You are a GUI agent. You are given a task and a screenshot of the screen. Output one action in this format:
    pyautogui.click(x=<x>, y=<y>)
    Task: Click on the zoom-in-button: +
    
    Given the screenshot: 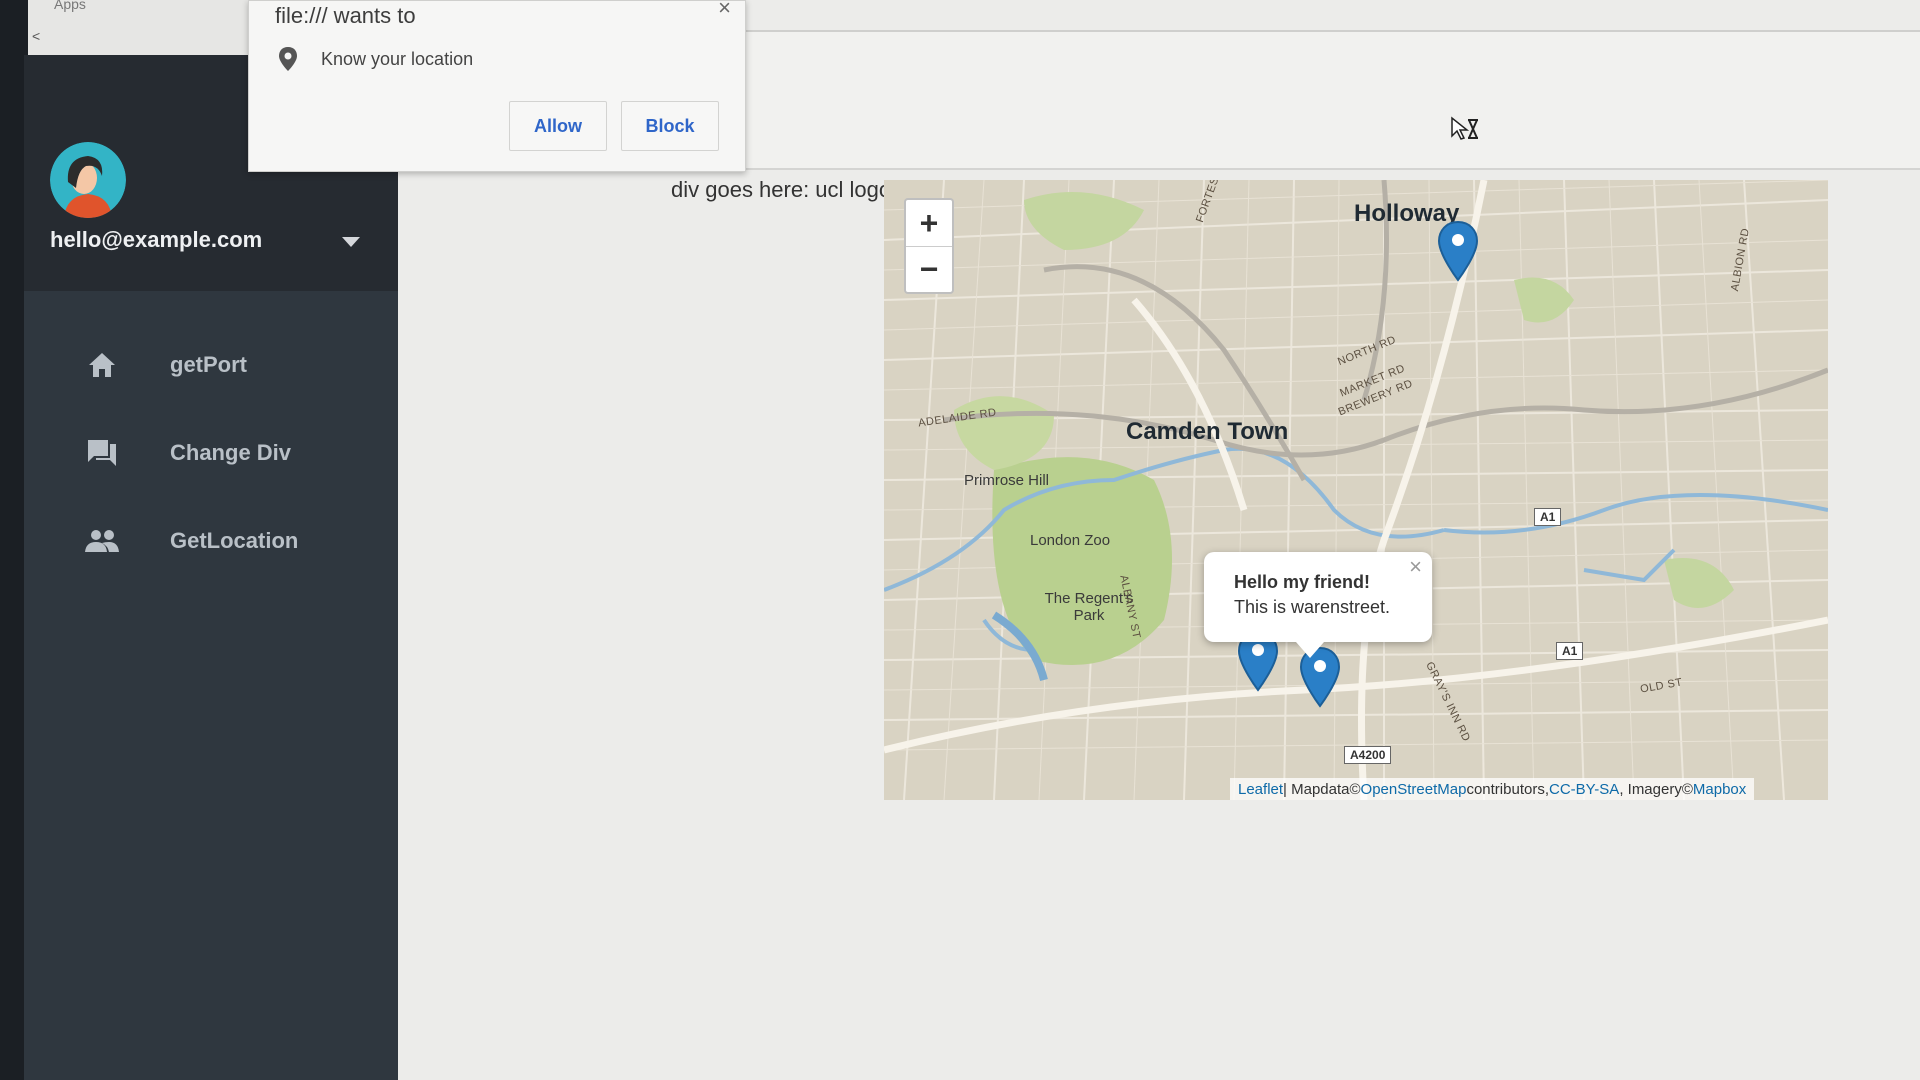 What is the action you would take?
    pyautogui.click(x=929, y=223)
    